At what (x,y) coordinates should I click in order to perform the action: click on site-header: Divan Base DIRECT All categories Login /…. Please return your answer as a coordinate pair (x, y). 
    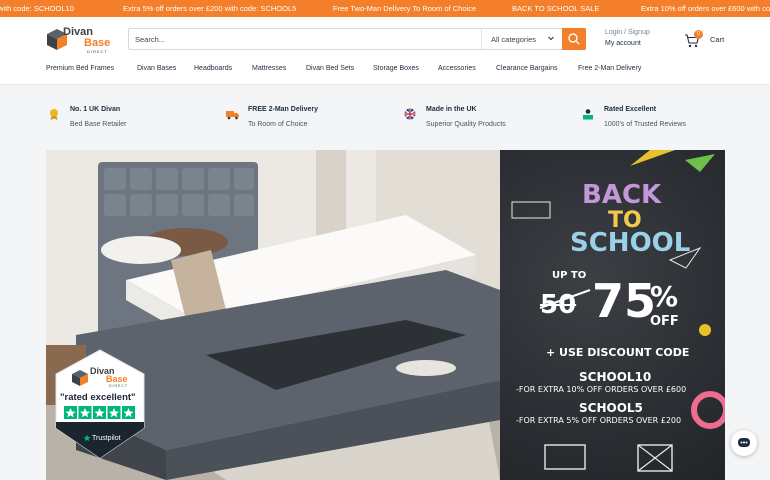
    Looking at the image, I should click on (385, 51).